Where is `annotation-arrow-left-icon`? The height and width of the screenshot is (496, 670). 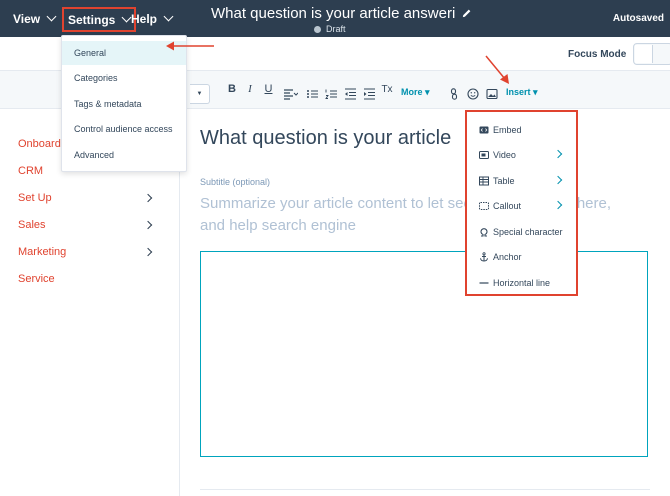 annotation-arrow-left-icon is located at coordinates (190, 46).